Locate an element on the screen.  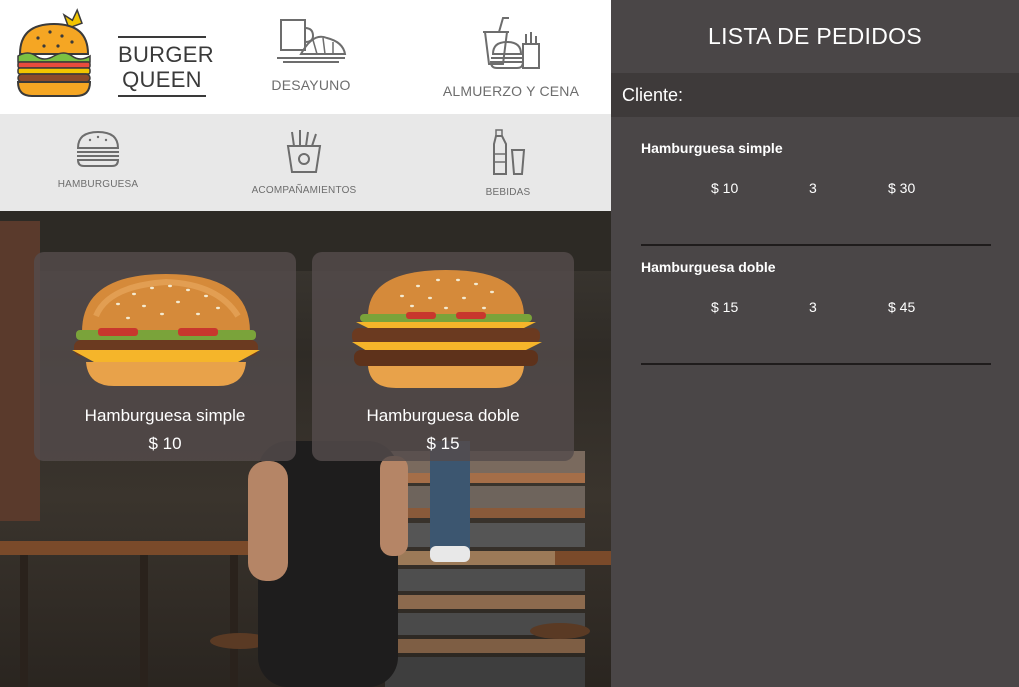
order-item-name: Hamburguesa doble is located at coordinates (708, 267).